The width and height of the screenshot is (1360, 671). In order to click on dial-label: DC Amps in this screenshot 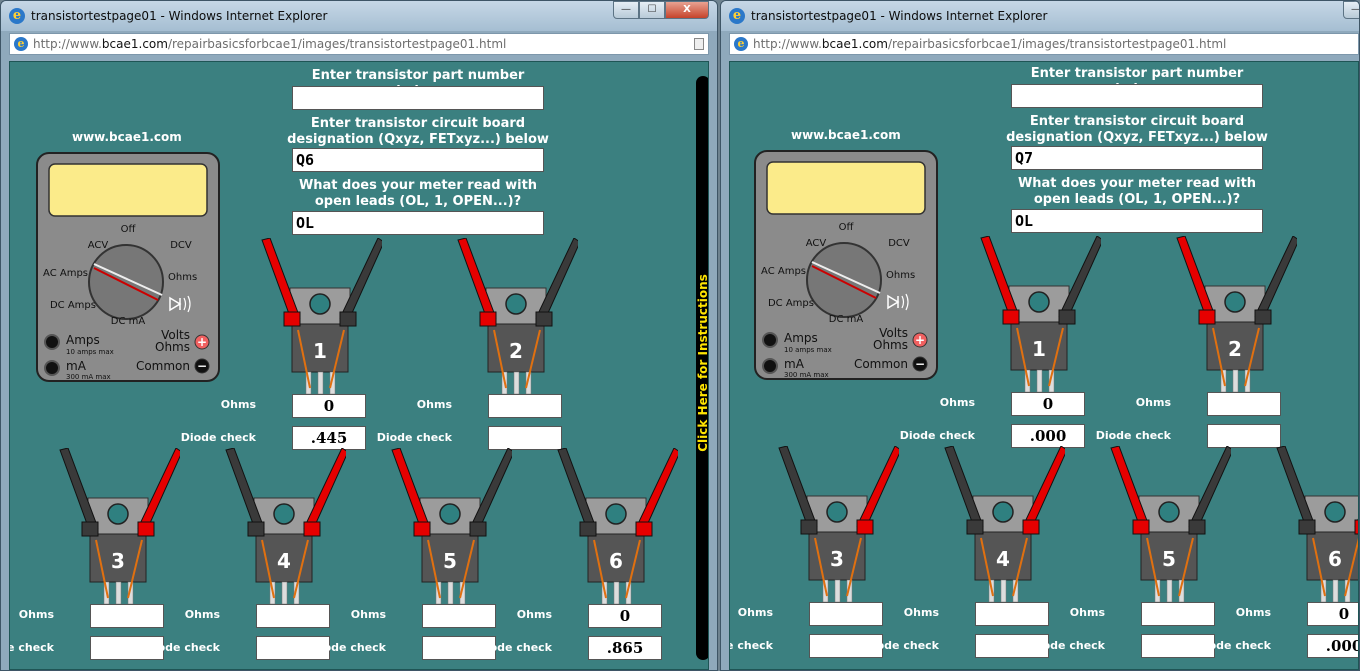, I will do `click(73, 305)`.